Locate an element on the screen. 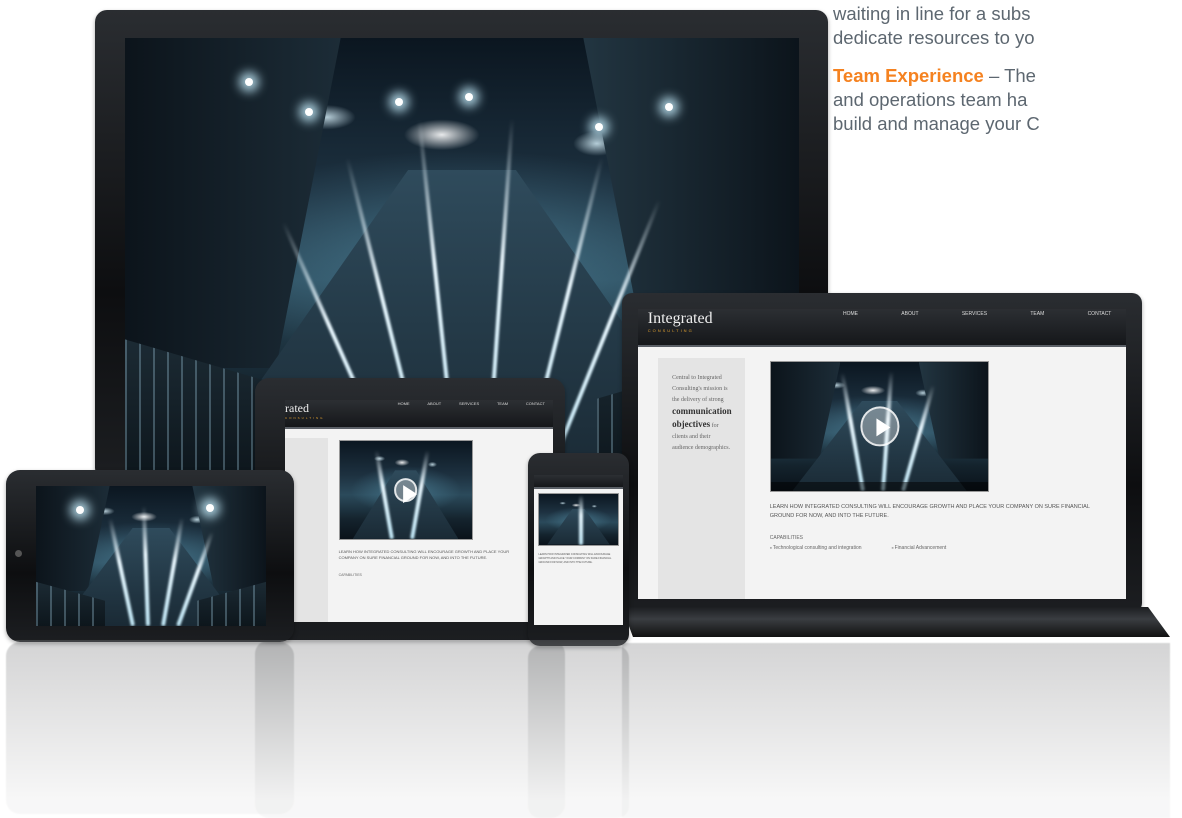 The image size is (1182, 818). copy-line: – The is located at coordinates (1009, 75).